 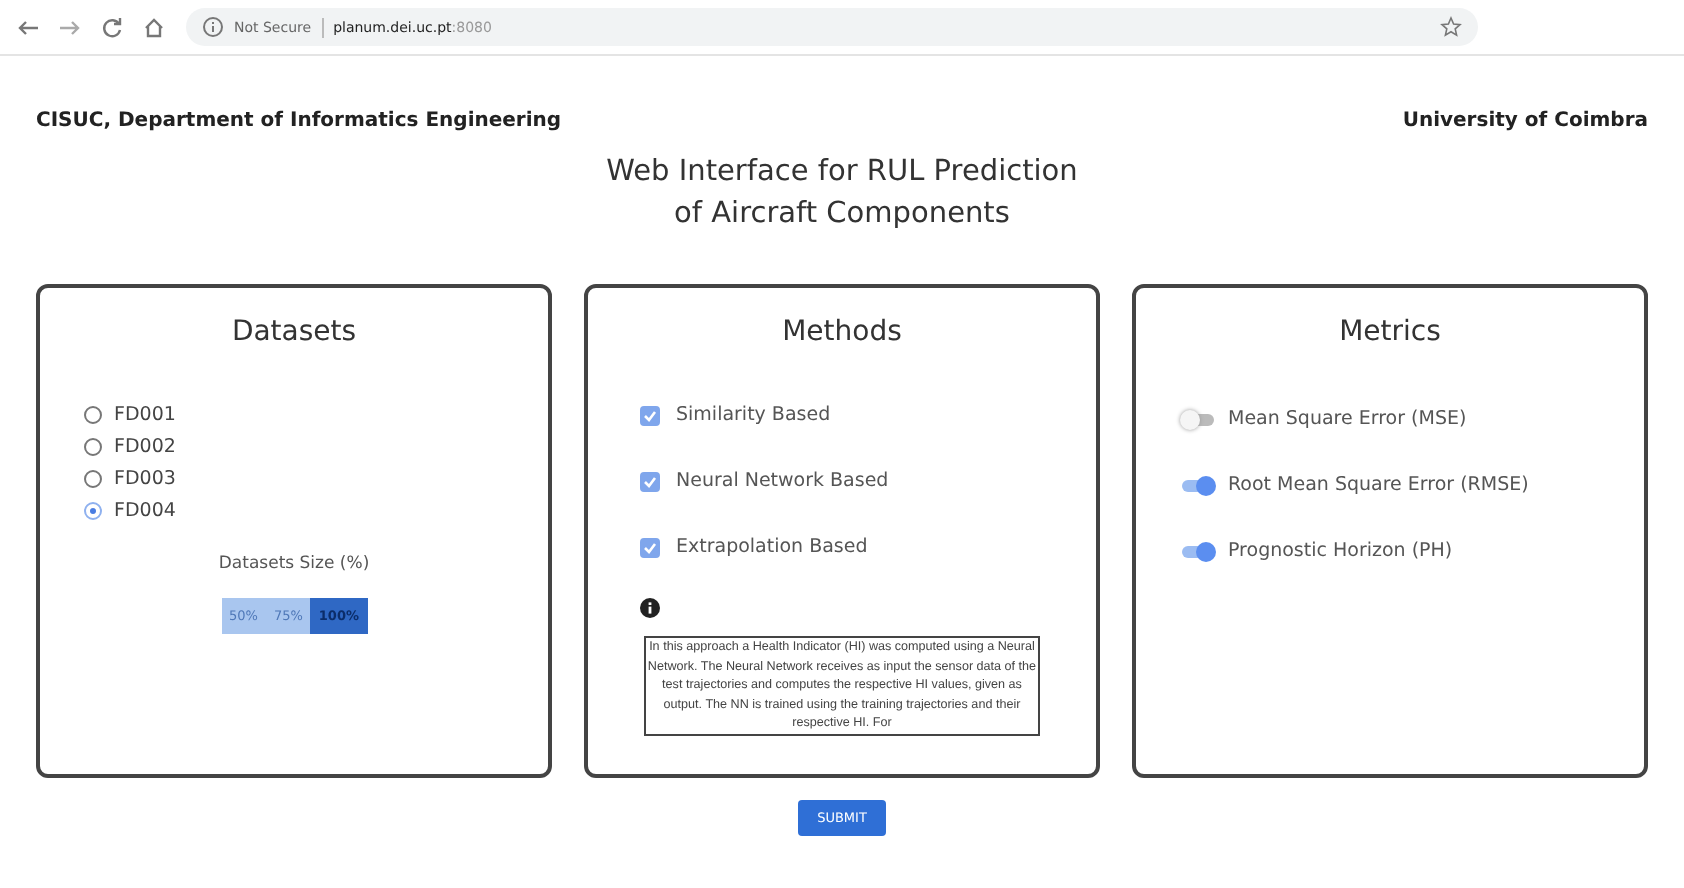 What do you see at coordinates (145, 415) in the screenshot?
I see `radio-label: FD001` at bounding box center [145, 415].